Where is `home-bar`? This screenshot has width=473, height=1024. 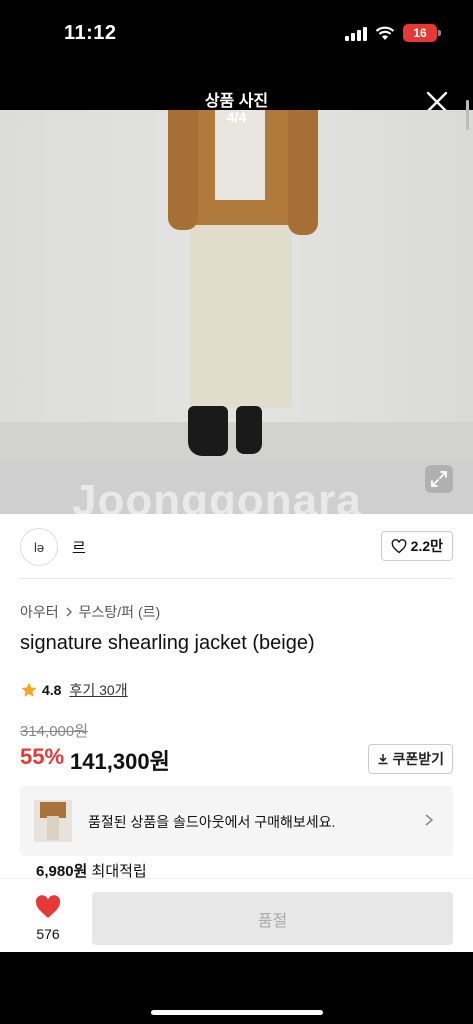 home-bar is located at coordinates (236, 988).